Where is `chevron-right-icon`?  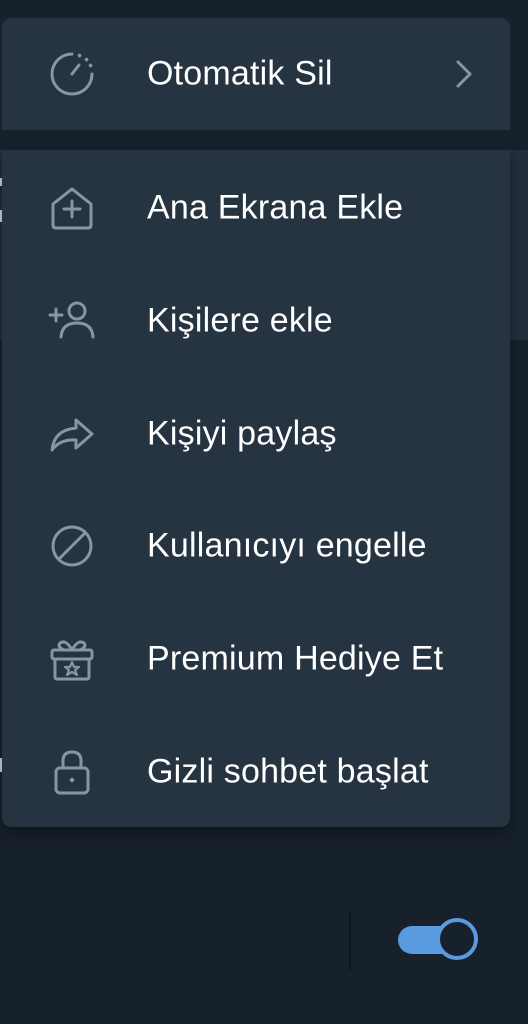
chevron-right-icon is located at coordinates (464, 74).